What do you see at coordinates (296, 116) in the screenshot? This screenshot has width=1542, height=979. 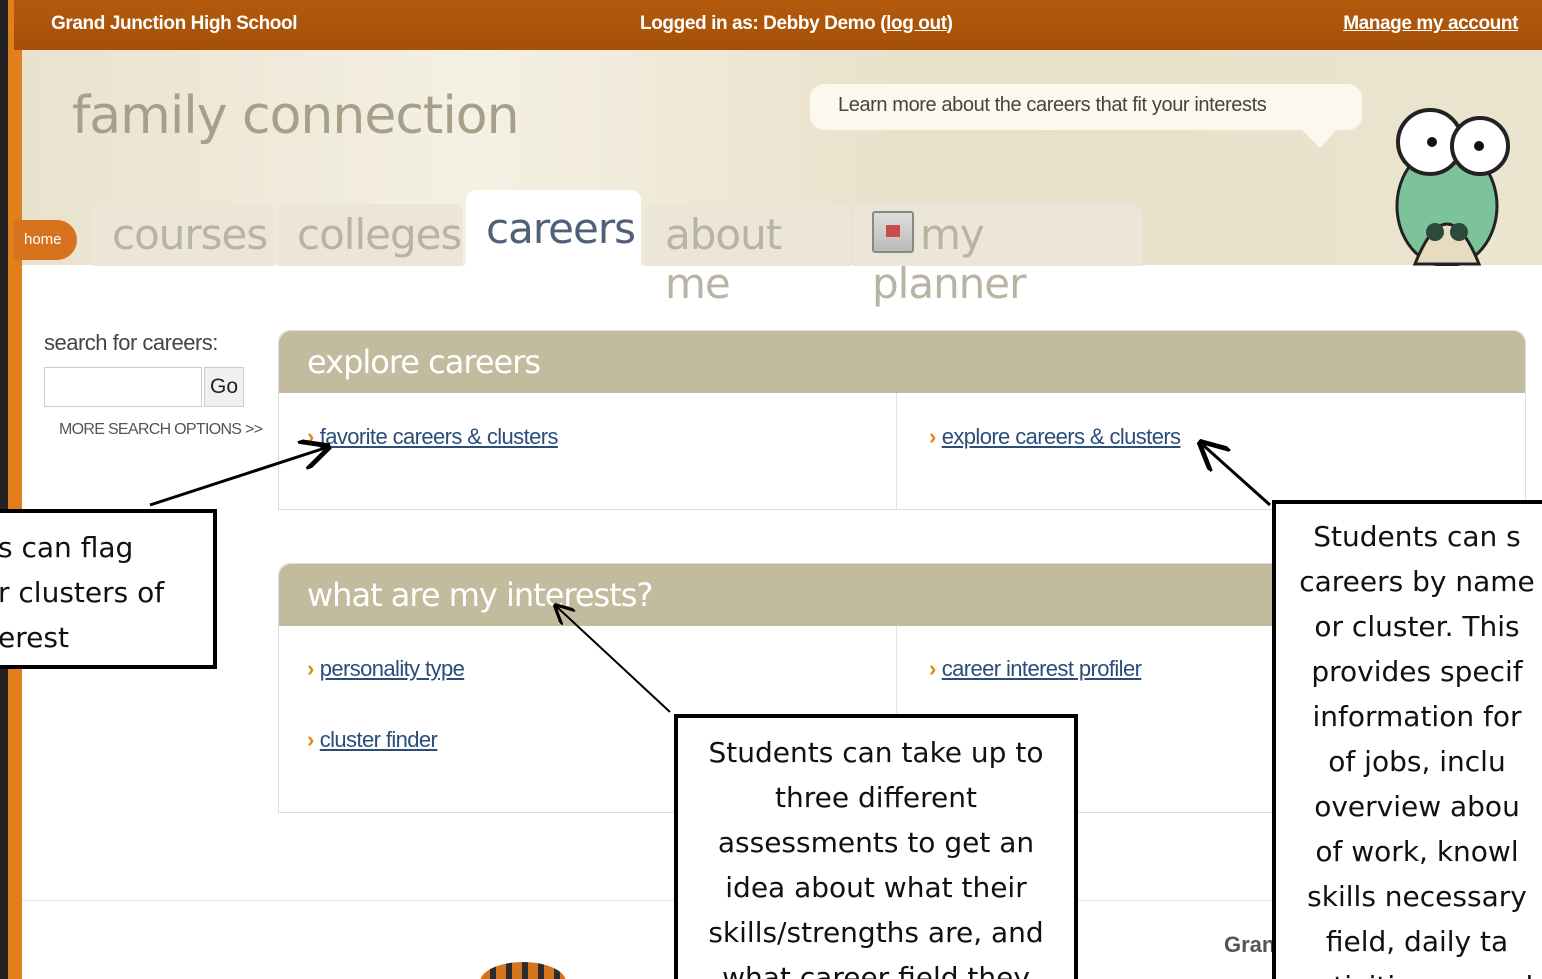 I see `brand-logo-text: family connection` at bounding box center [296, 116].